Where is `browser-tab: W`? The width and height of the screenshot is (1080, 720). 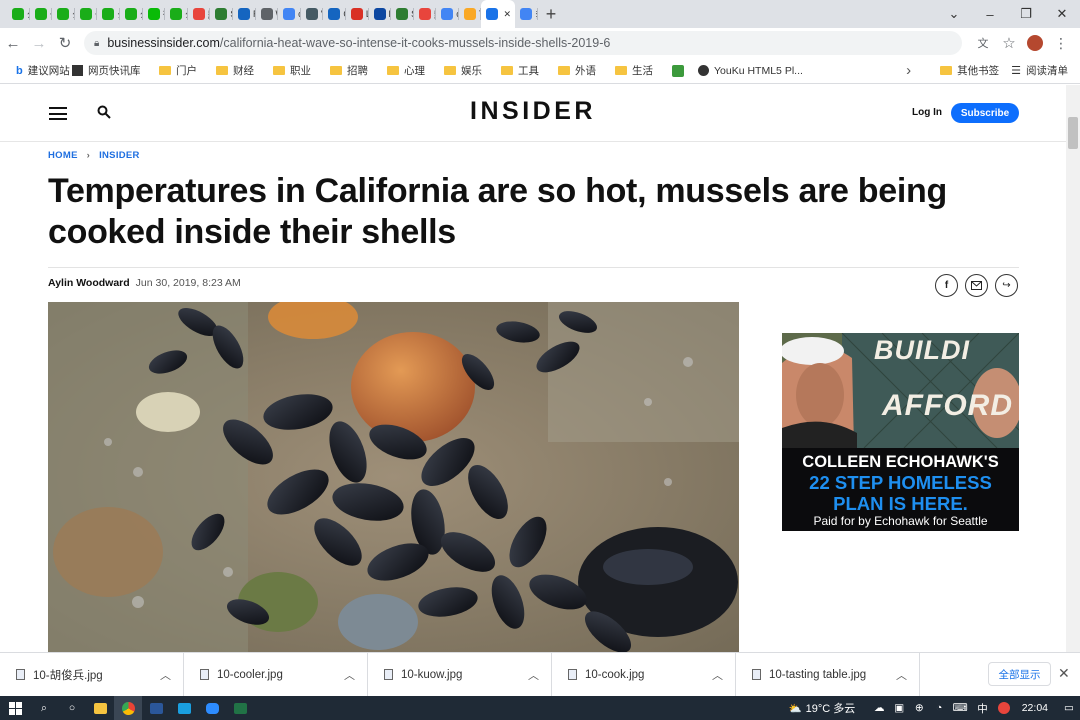
browser-tab: W is located at coordinates (267, 14).